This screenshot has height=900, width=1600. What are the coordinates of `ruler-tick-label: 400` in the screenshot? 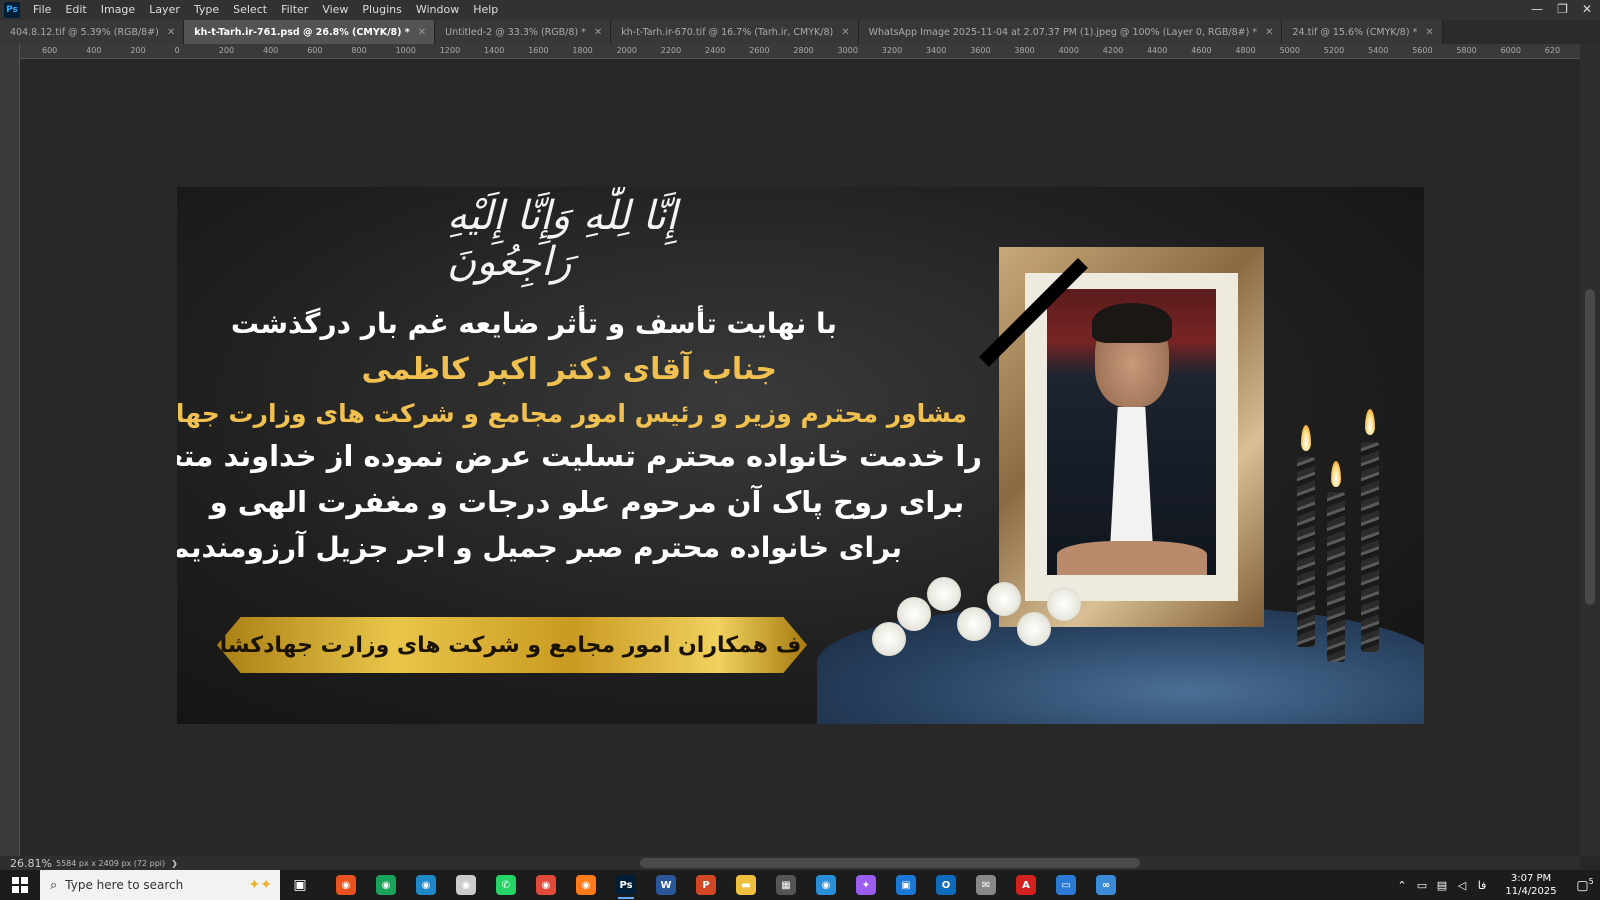 It's located at (271, 50).